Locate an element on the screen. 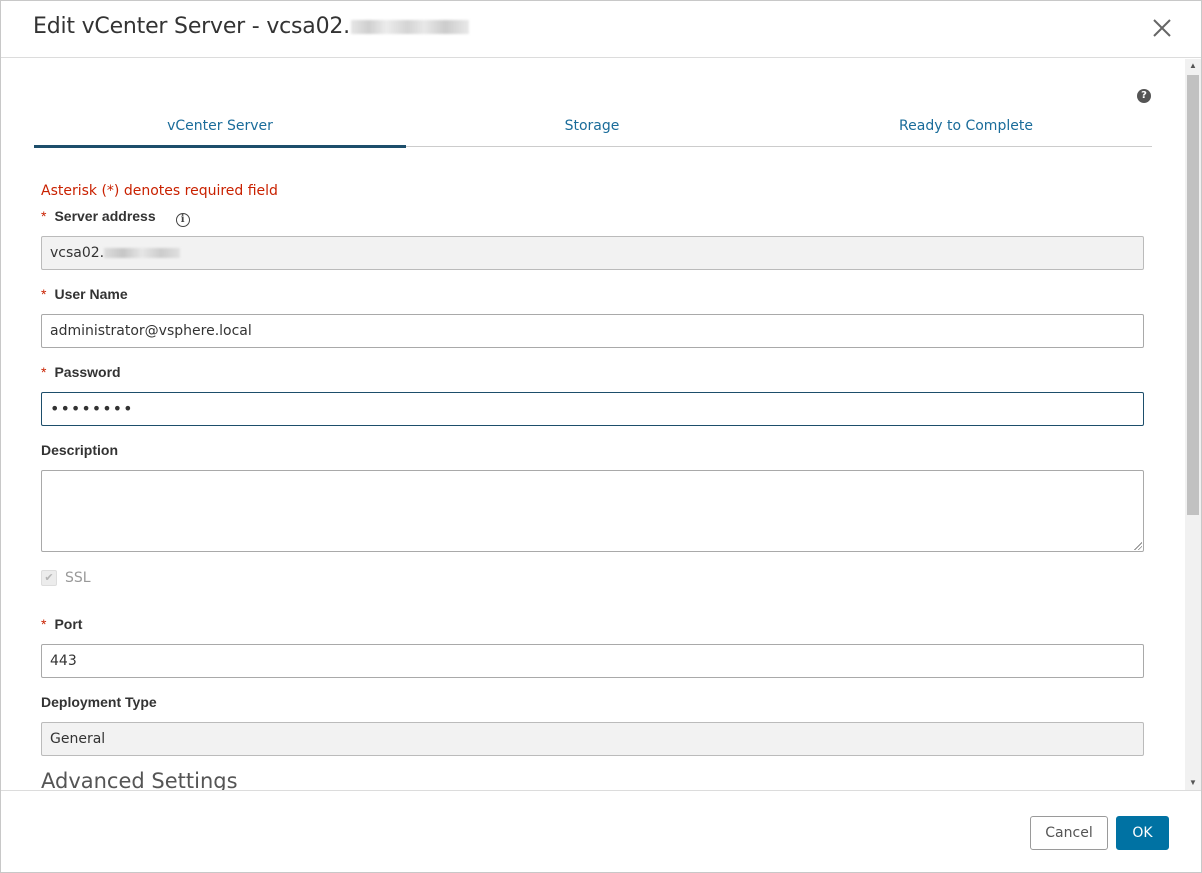  port-field: 443 is located at coordinates (592, 661).